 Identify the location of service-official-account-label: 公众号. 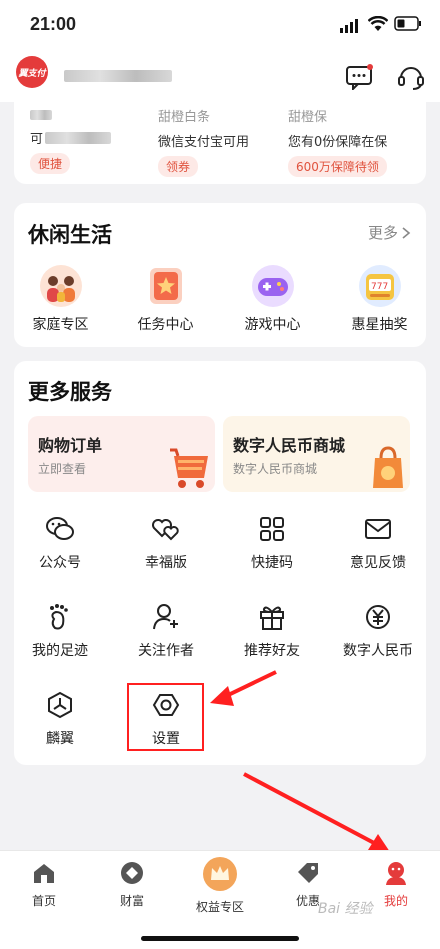
(60, 563).